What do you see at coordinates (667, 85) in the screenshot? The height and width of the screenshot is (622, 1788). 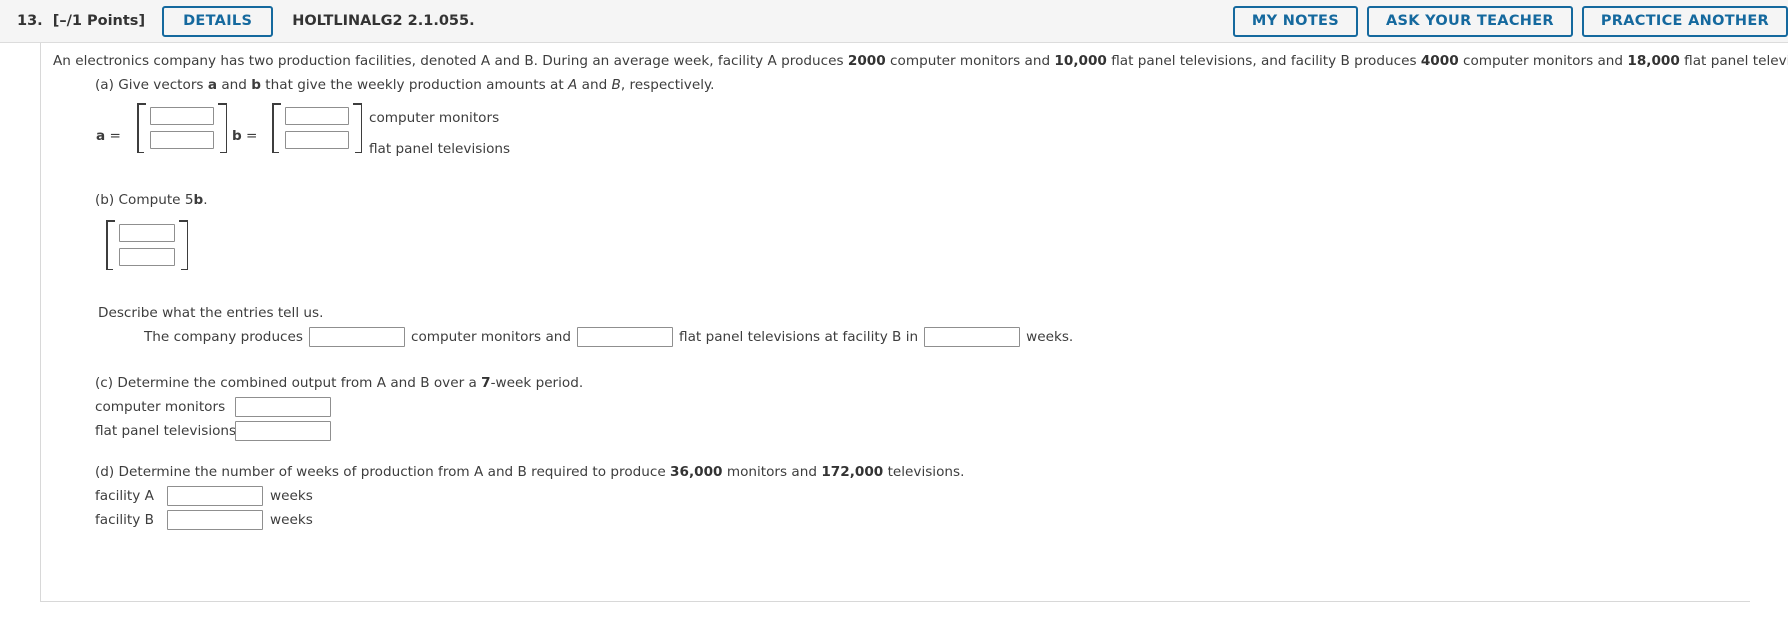 I see `part-a-text-5: , respectively.` at bounding box center [667, 85].